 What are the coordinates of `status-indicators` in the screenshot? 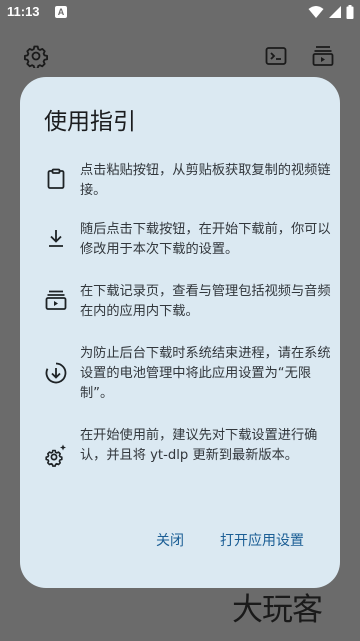 It's located at (331, 12).